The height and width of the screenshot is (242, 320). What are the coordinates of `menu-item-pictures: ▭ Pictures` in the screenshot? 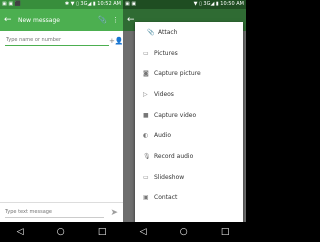 It's located at (189, 53).